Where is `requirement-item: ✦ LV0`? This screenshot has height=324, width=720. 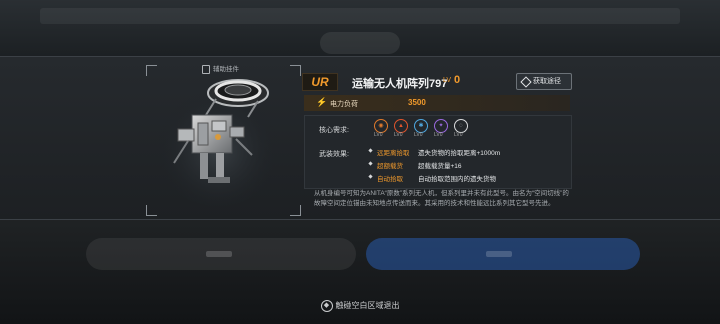 requirement-item: ✦ LV0 is located at coordinates (441, 129).